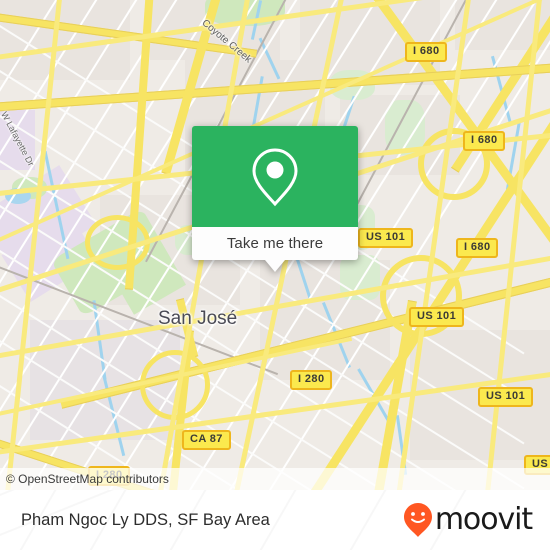 This screenshot has width=550, height=550. I want to click on attribution-text: © OpenStreetMap contributors, so click(87, 479).